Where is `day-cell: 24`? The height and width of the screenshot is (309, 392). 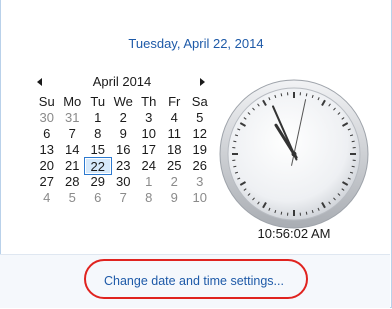
day-cell: 24 is located at coordinates (149, 166).